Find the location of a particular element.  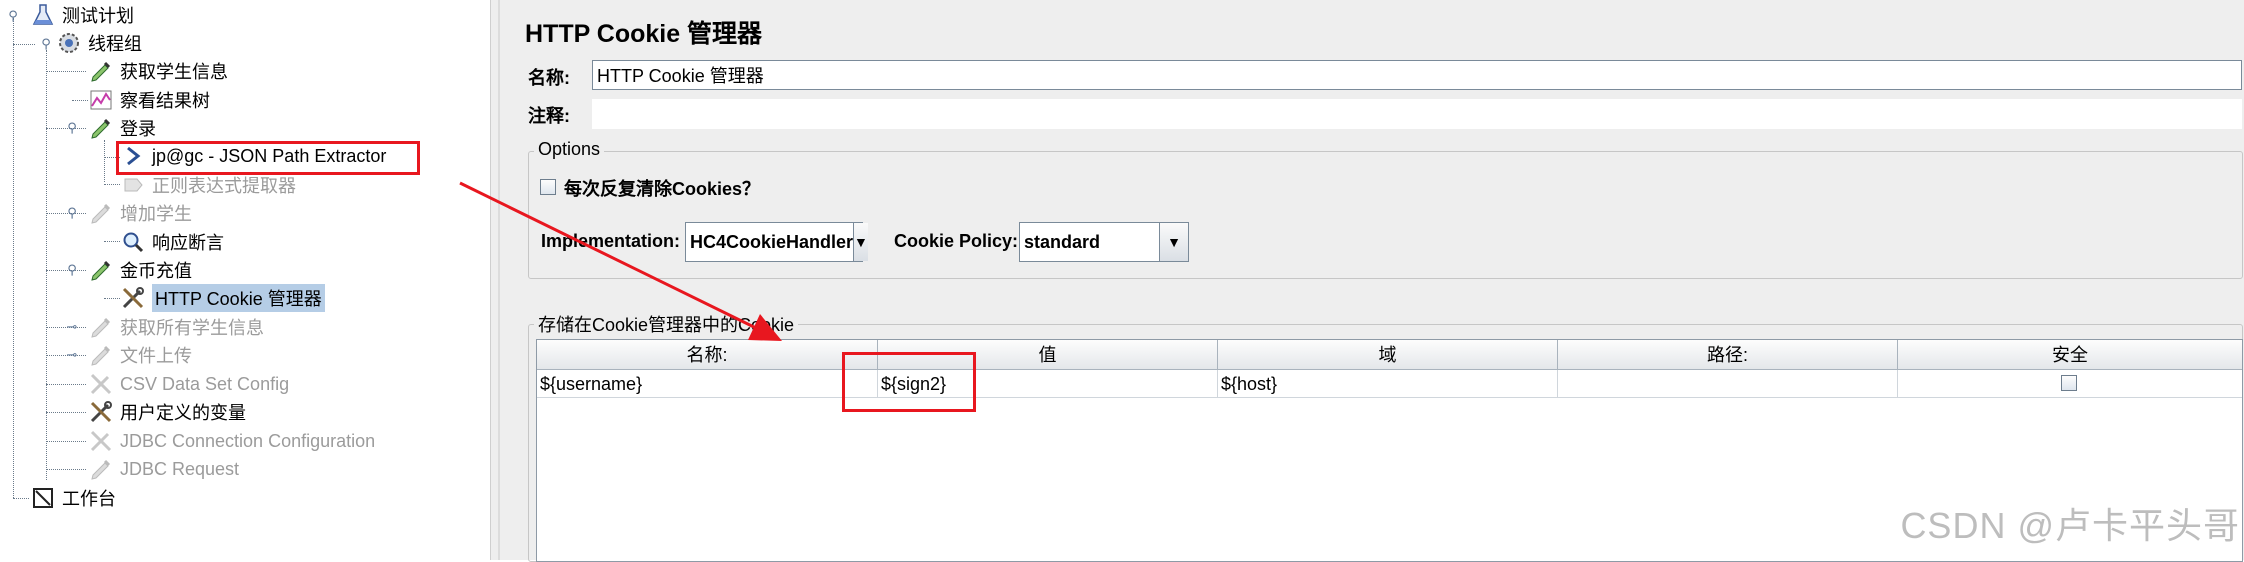

annotation-arrow is located at coordinates (620, 261).